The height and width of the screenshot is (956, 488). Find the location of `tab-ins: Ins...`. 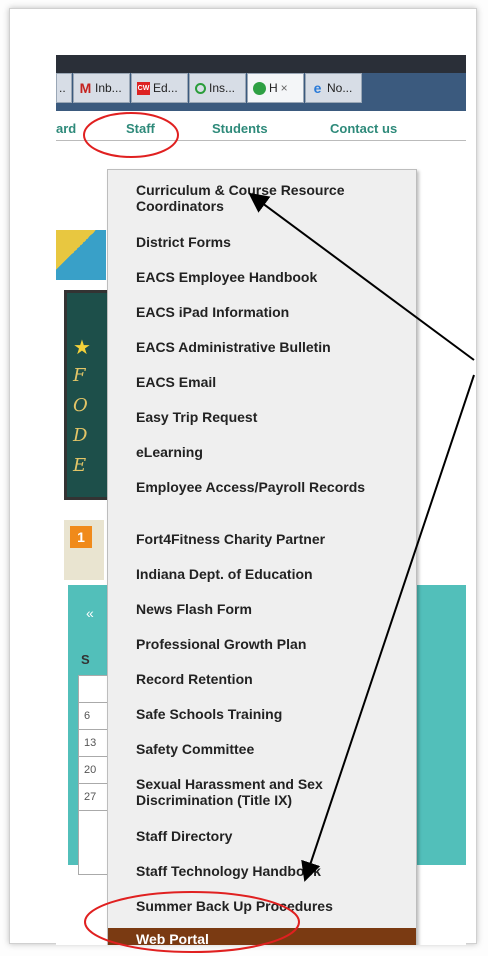

tab-ins: Ins... is located at coordinates (217, 88).